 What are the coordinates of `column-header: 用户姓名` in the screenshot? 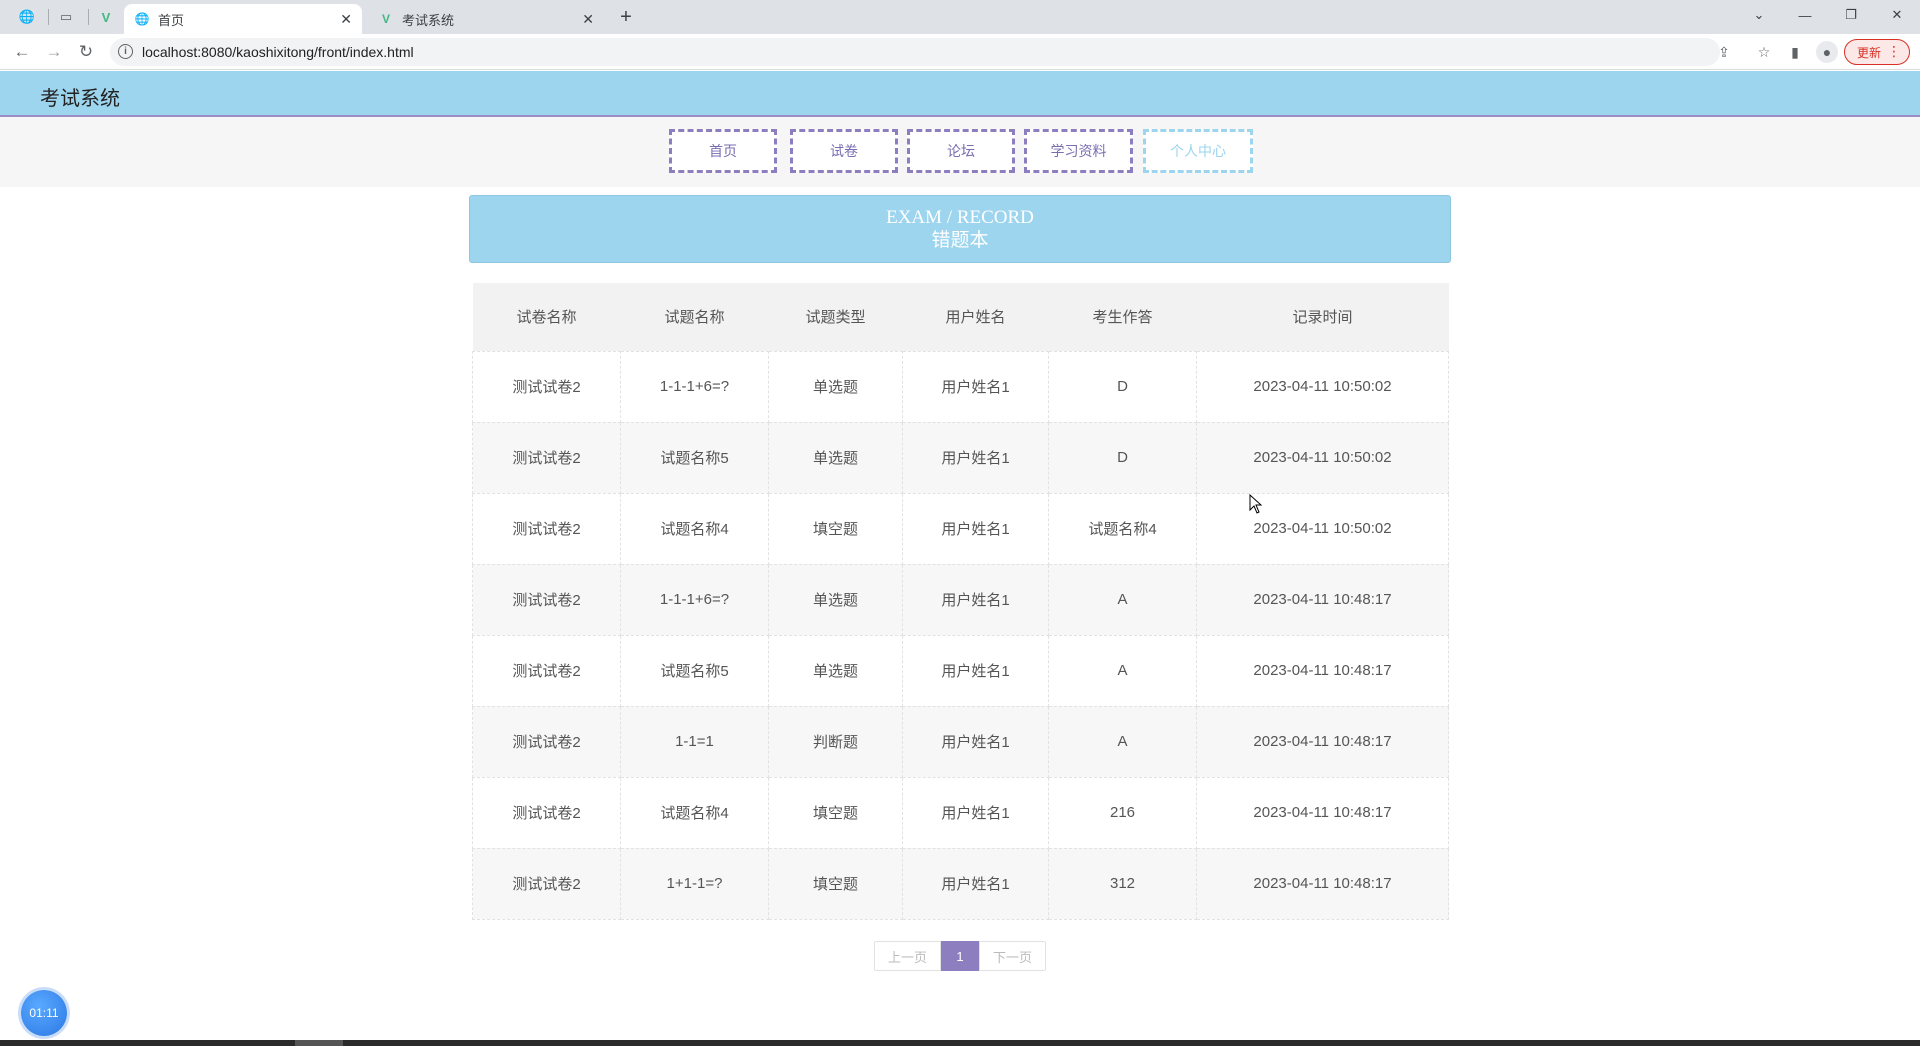 It's located at (975, 317).